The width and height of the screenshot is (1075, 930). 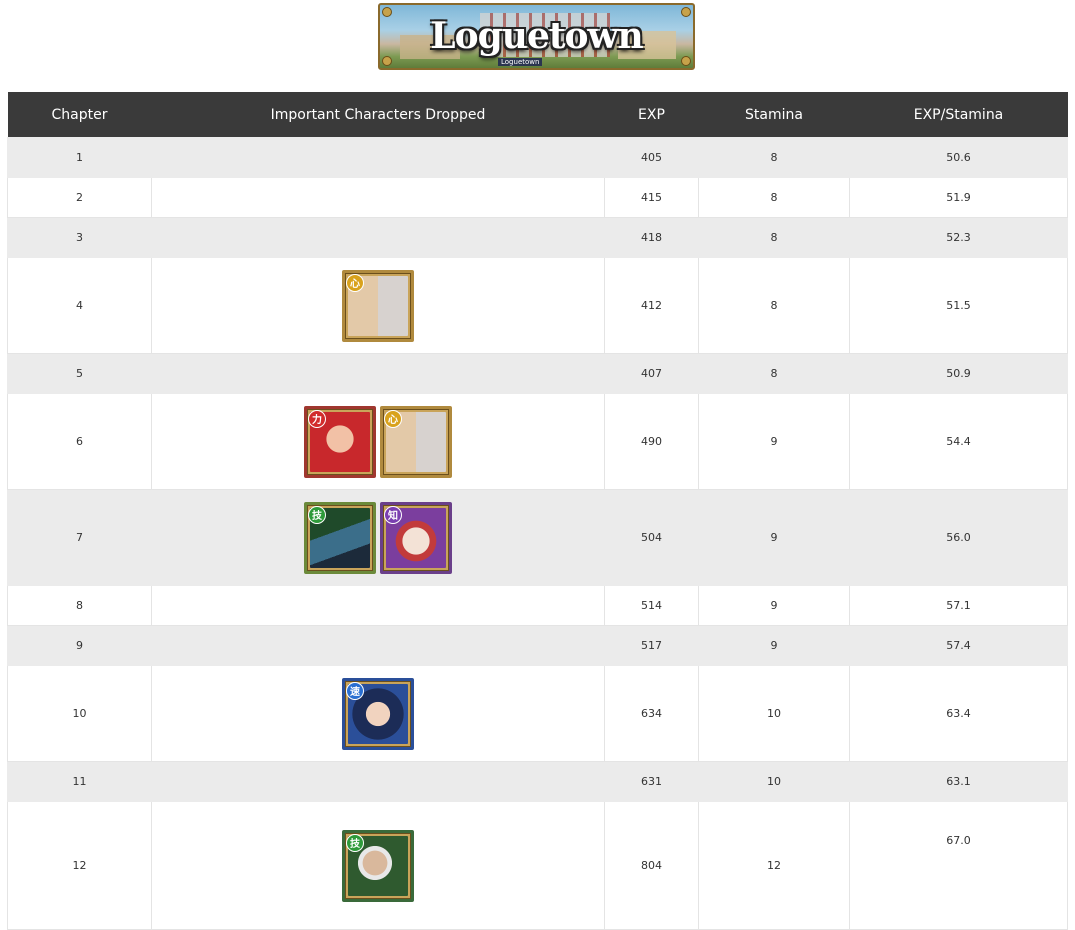 What do you see at coordinates (79, 115) in the screenshot?
I see `header-chapter: Chapter` at bounding box center [79, 115].